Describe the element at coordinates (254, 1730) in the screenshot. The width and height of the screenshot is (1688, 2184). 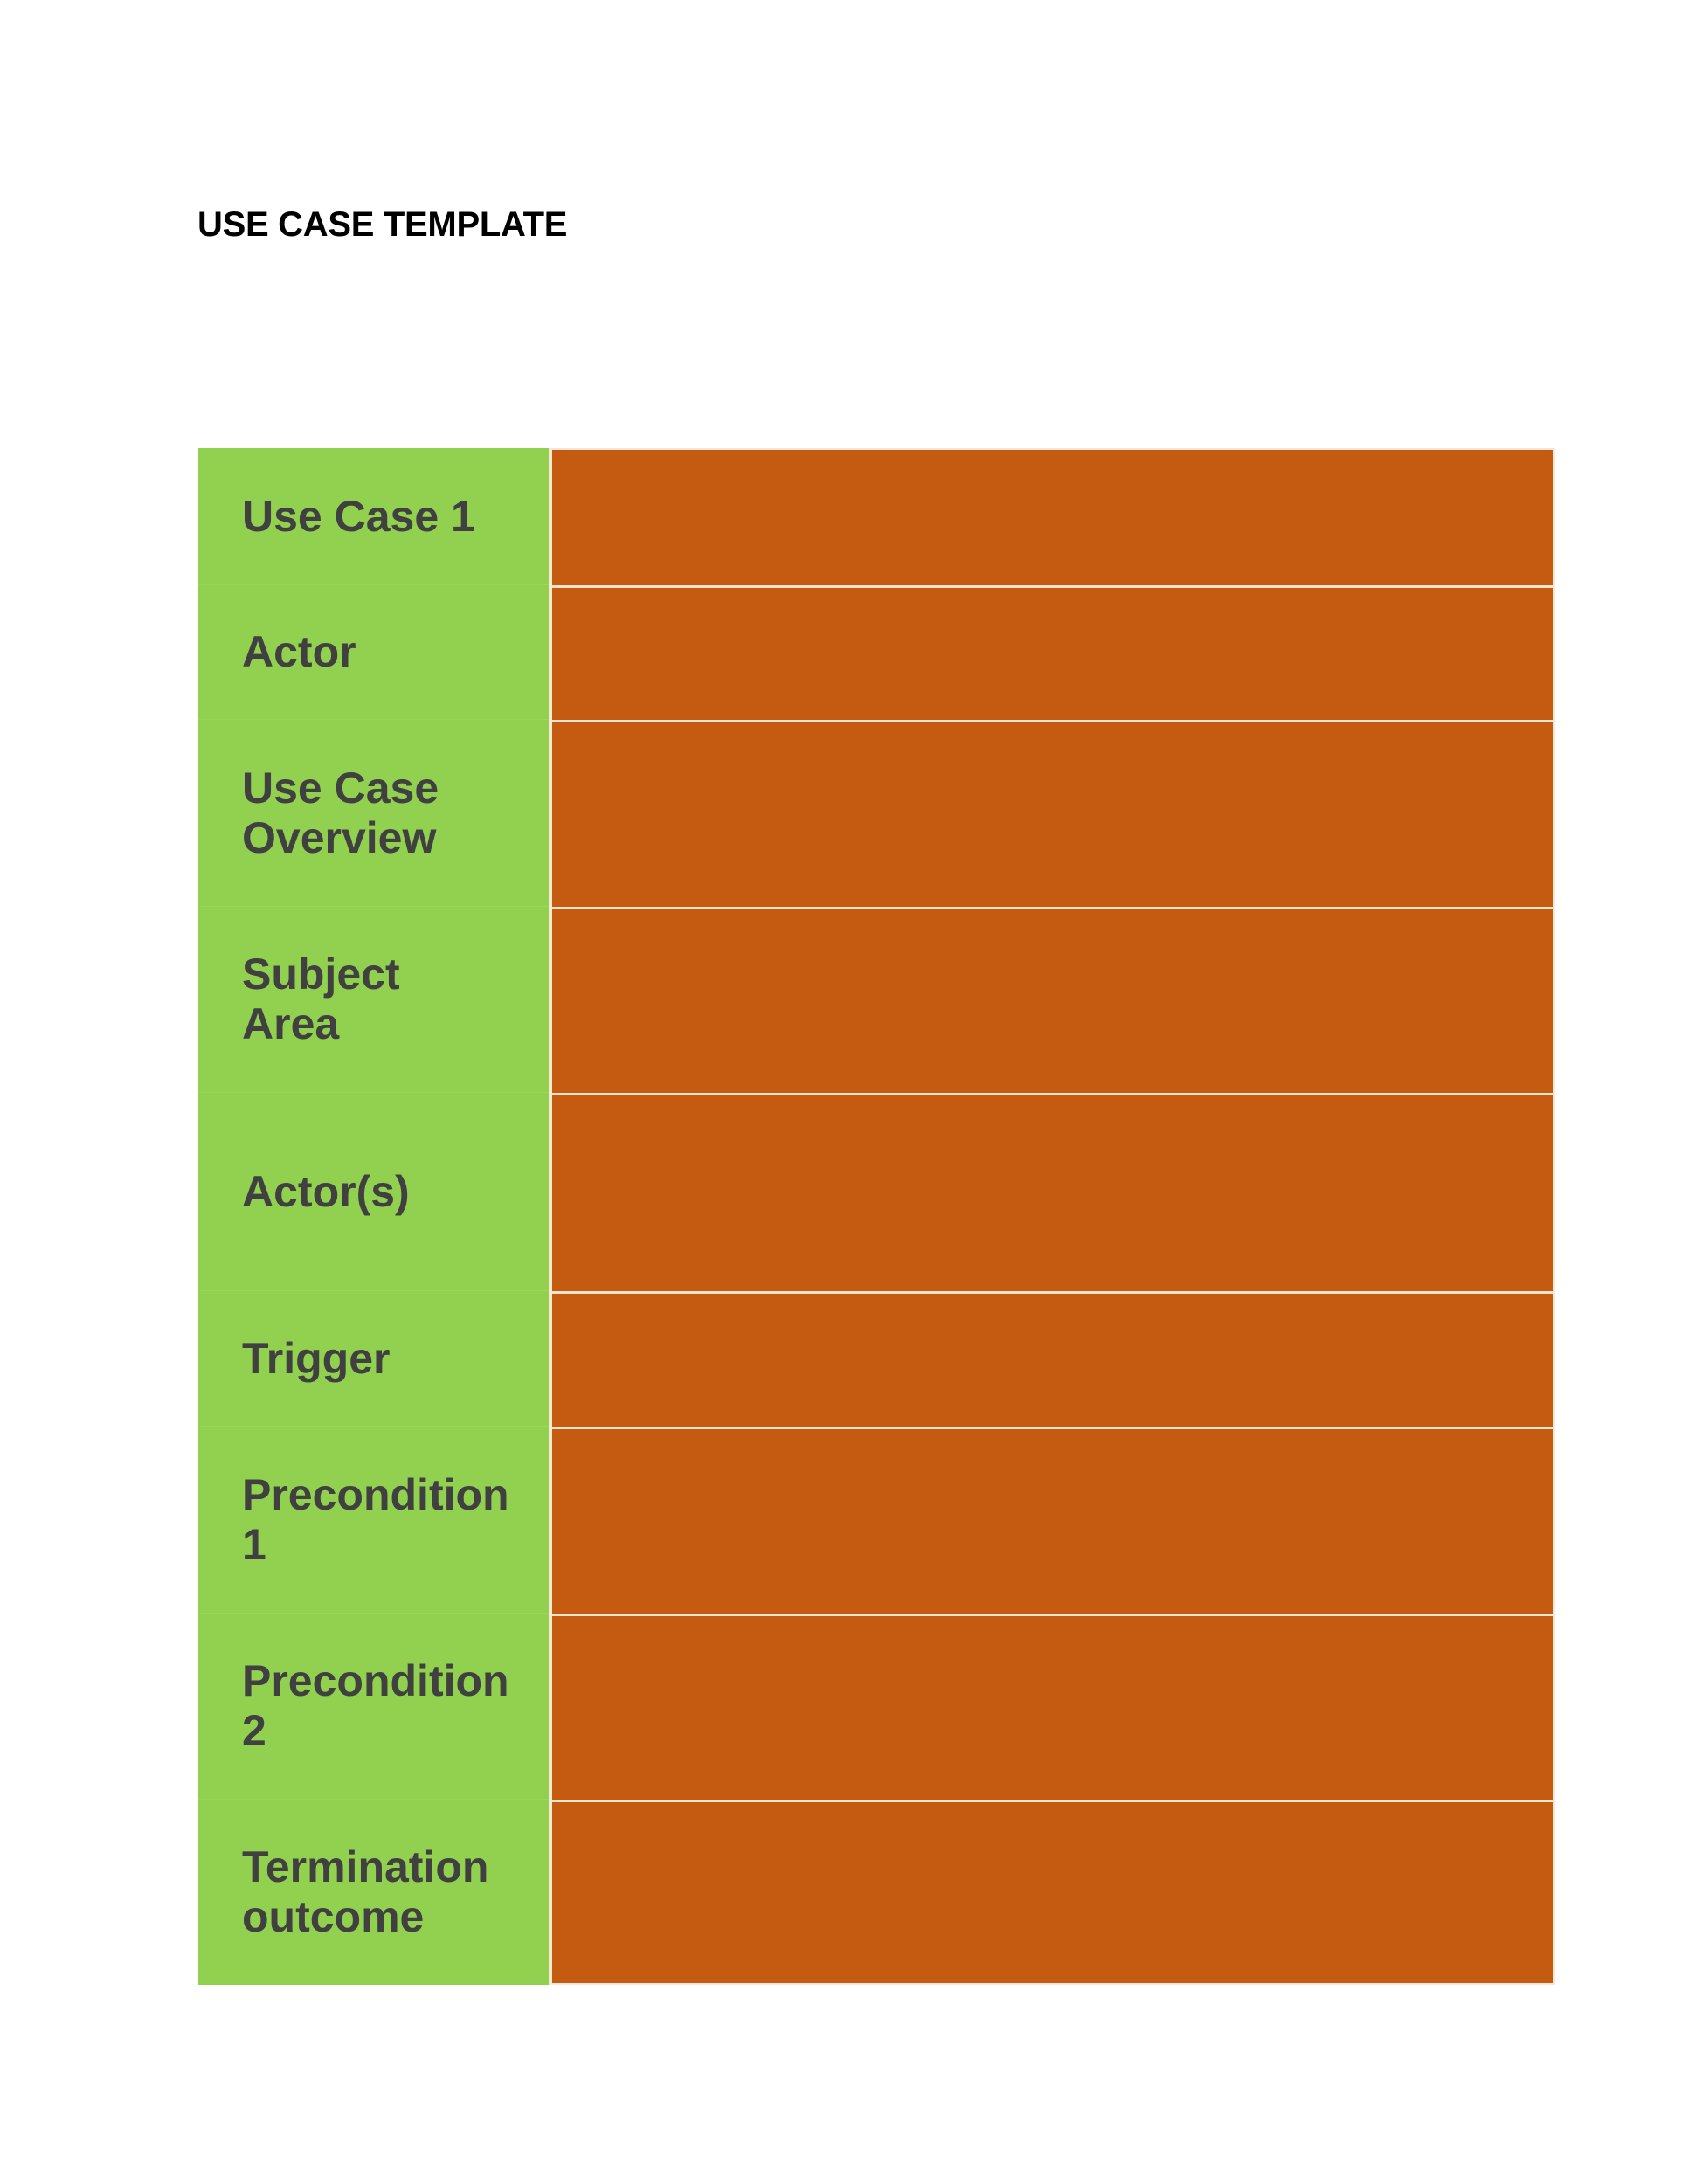
I see `label-line: 2` at that location.